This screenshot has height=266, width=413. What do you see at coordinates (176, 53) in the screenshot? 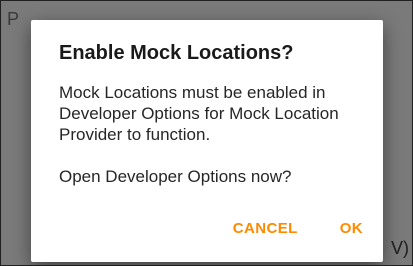
I see `dialog-title: Enable Mock Locations?` at bounding box center [176, 53].